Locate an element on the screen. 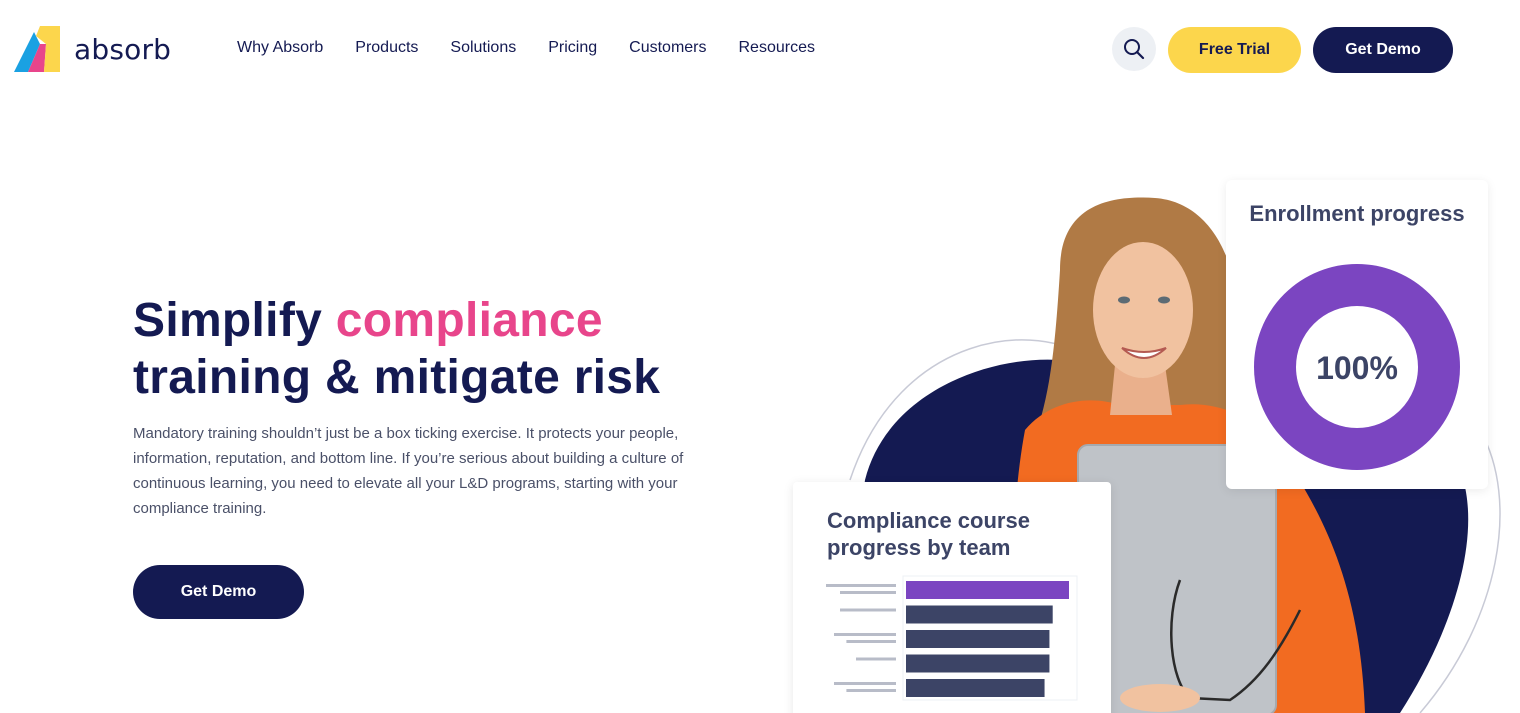 The image size is (1520, 713). hero-title-accent: compliance is located at coordinates (469, 320).